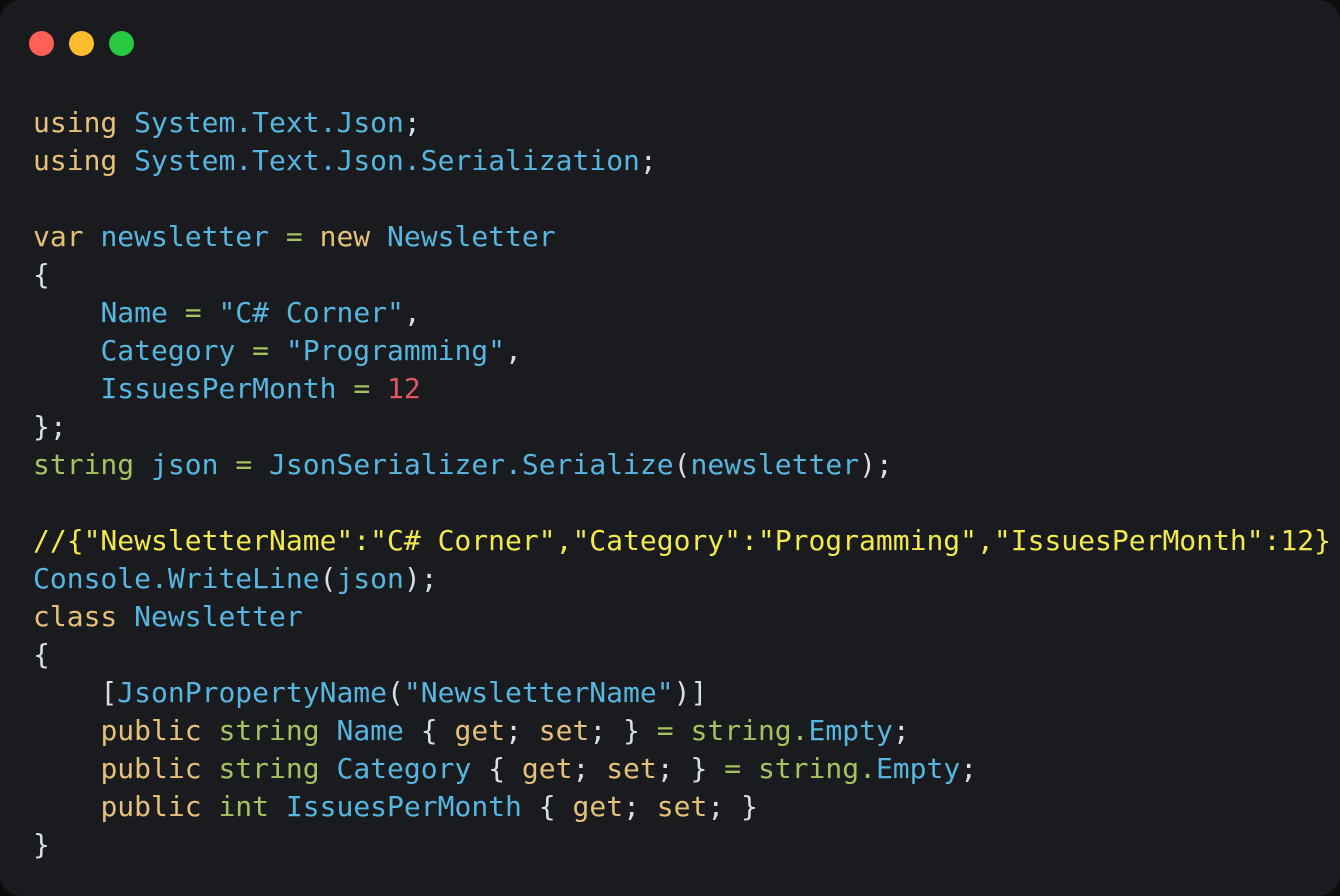 The image size is (1340, 896). I want to click on minimize-window-button, so click(81, 43).